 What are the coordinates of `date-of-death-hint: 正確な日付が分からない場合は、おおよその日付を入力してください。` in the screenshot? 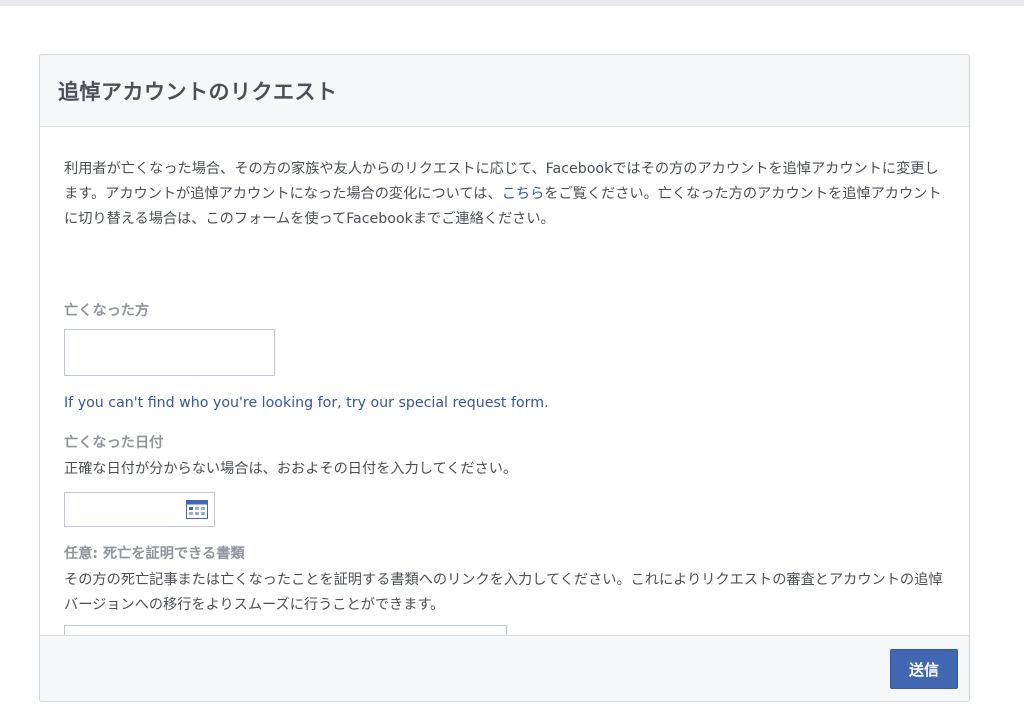 It's located at (291, 469).